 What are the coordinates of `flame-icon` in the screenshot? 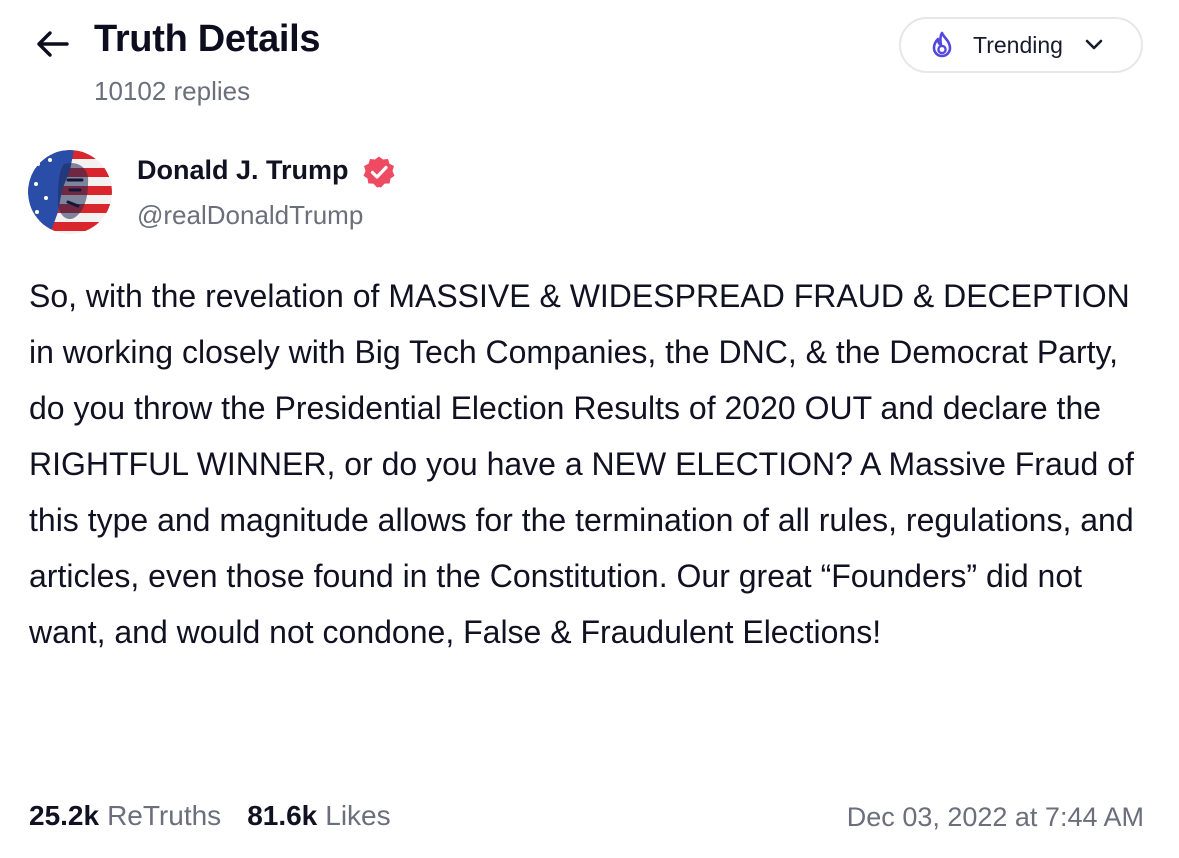 It's located at (942, 44).